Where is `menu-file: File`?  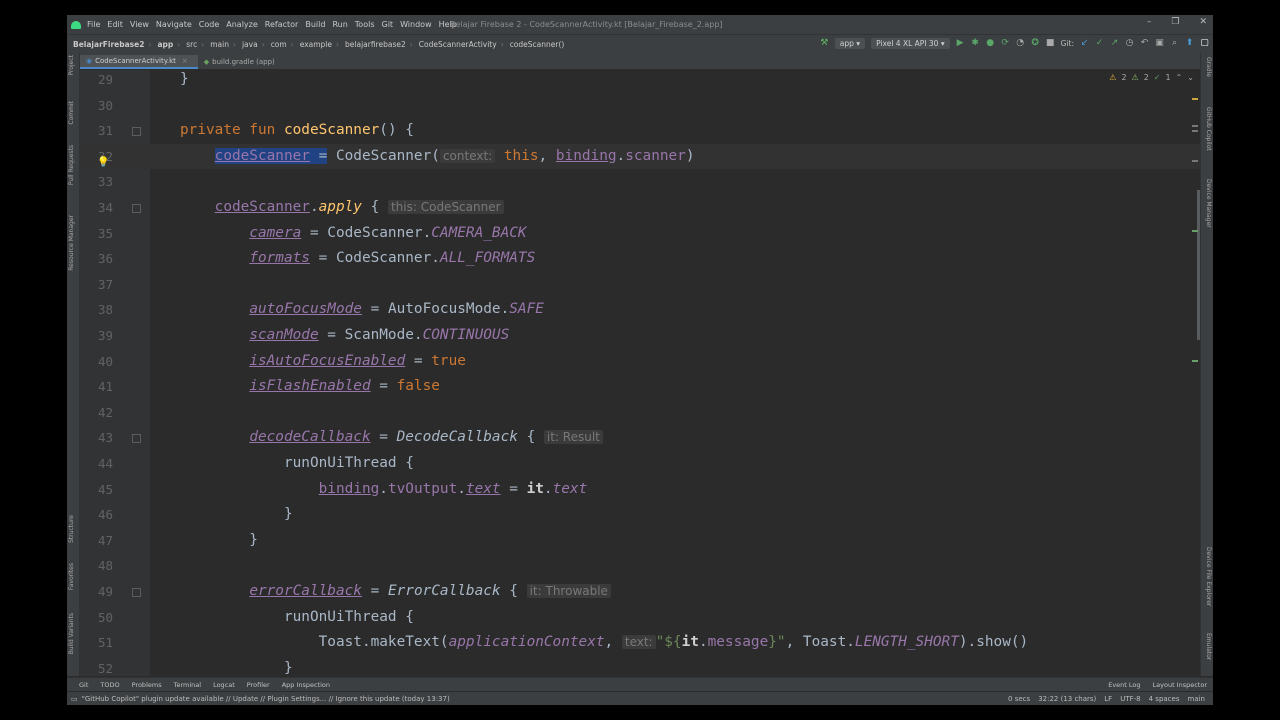 menu-file: File is located at coordinates (93, 24).